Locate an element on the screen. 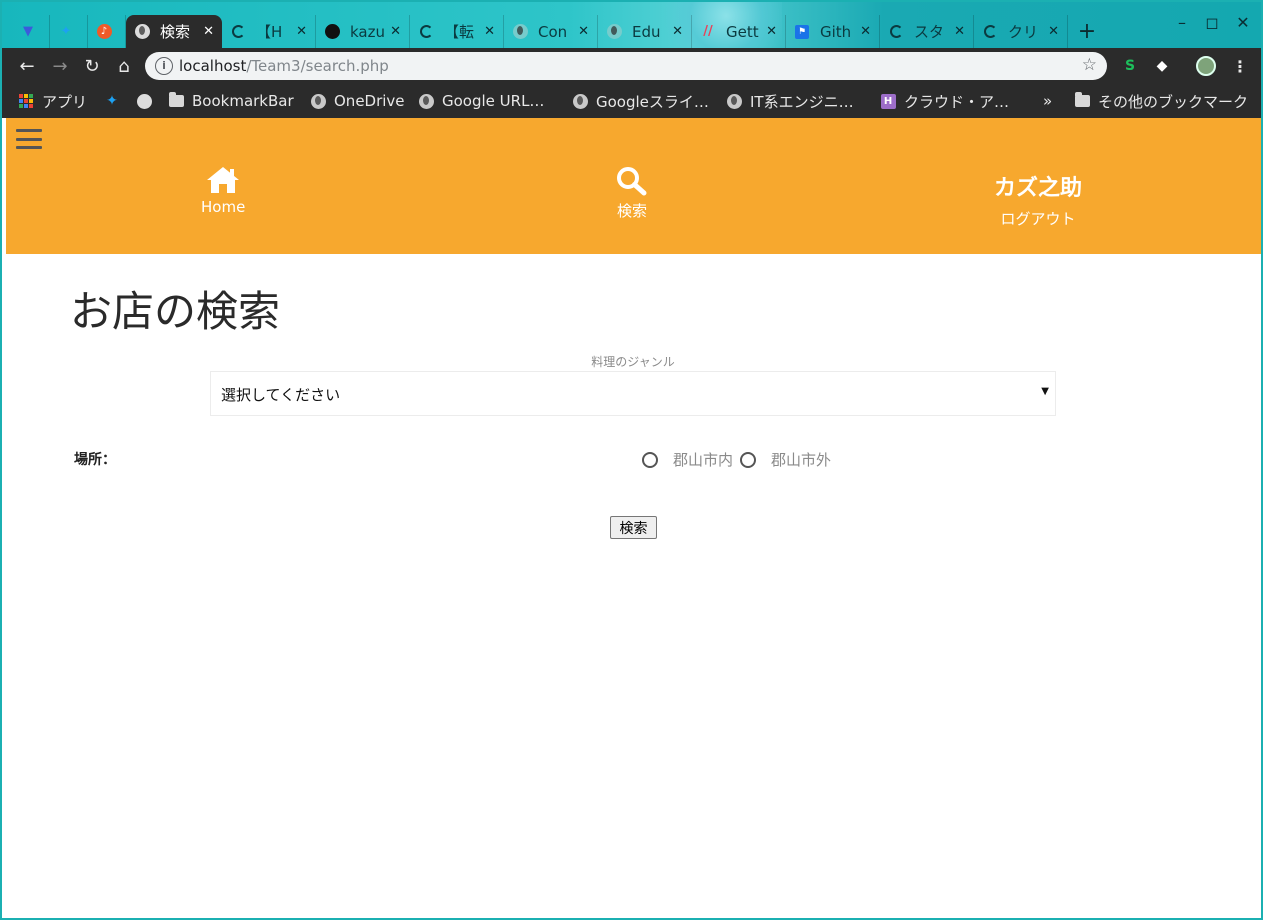  reload-icon: ↻ is located at coordinates (92, 66).